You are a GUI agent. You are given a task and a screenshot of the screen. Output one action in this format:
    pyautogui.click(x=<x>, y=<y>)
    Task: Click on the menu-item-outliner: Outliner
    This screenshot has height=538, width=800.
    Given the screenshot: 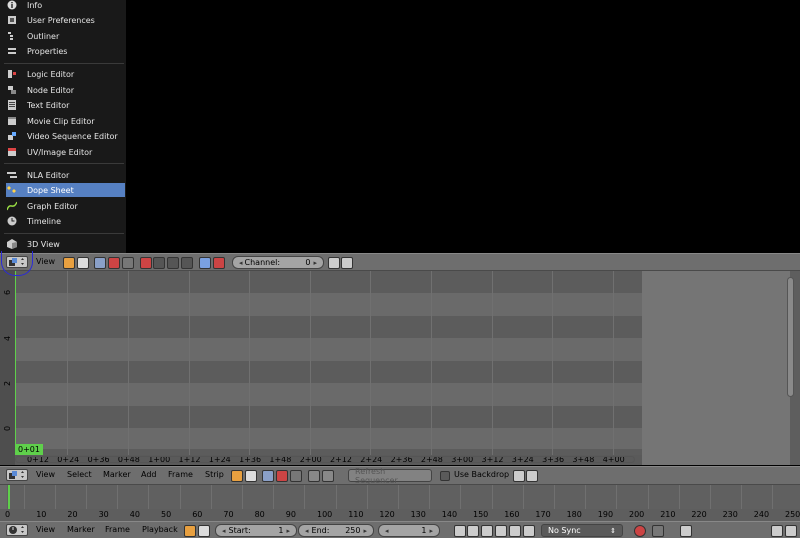 What is the action you would take?
    pyautogui.click(x=65, y=36)
    